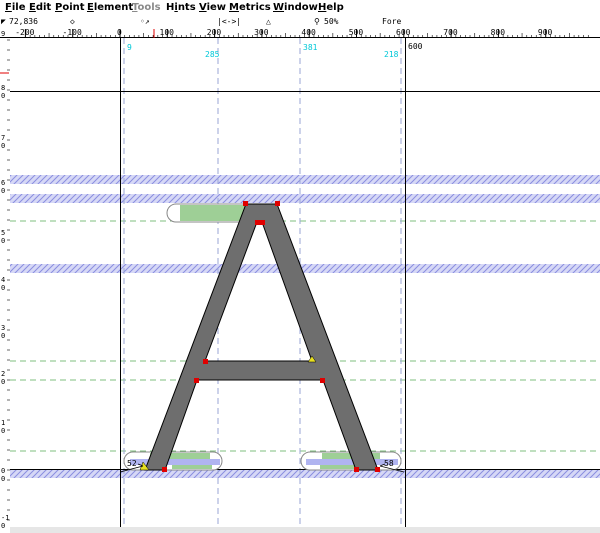 The width and height of the screenshot is (600, 533). Describe the element at coordinates (3, 374) in the screenshot. I see `left-ruler-label: 2` at that location.